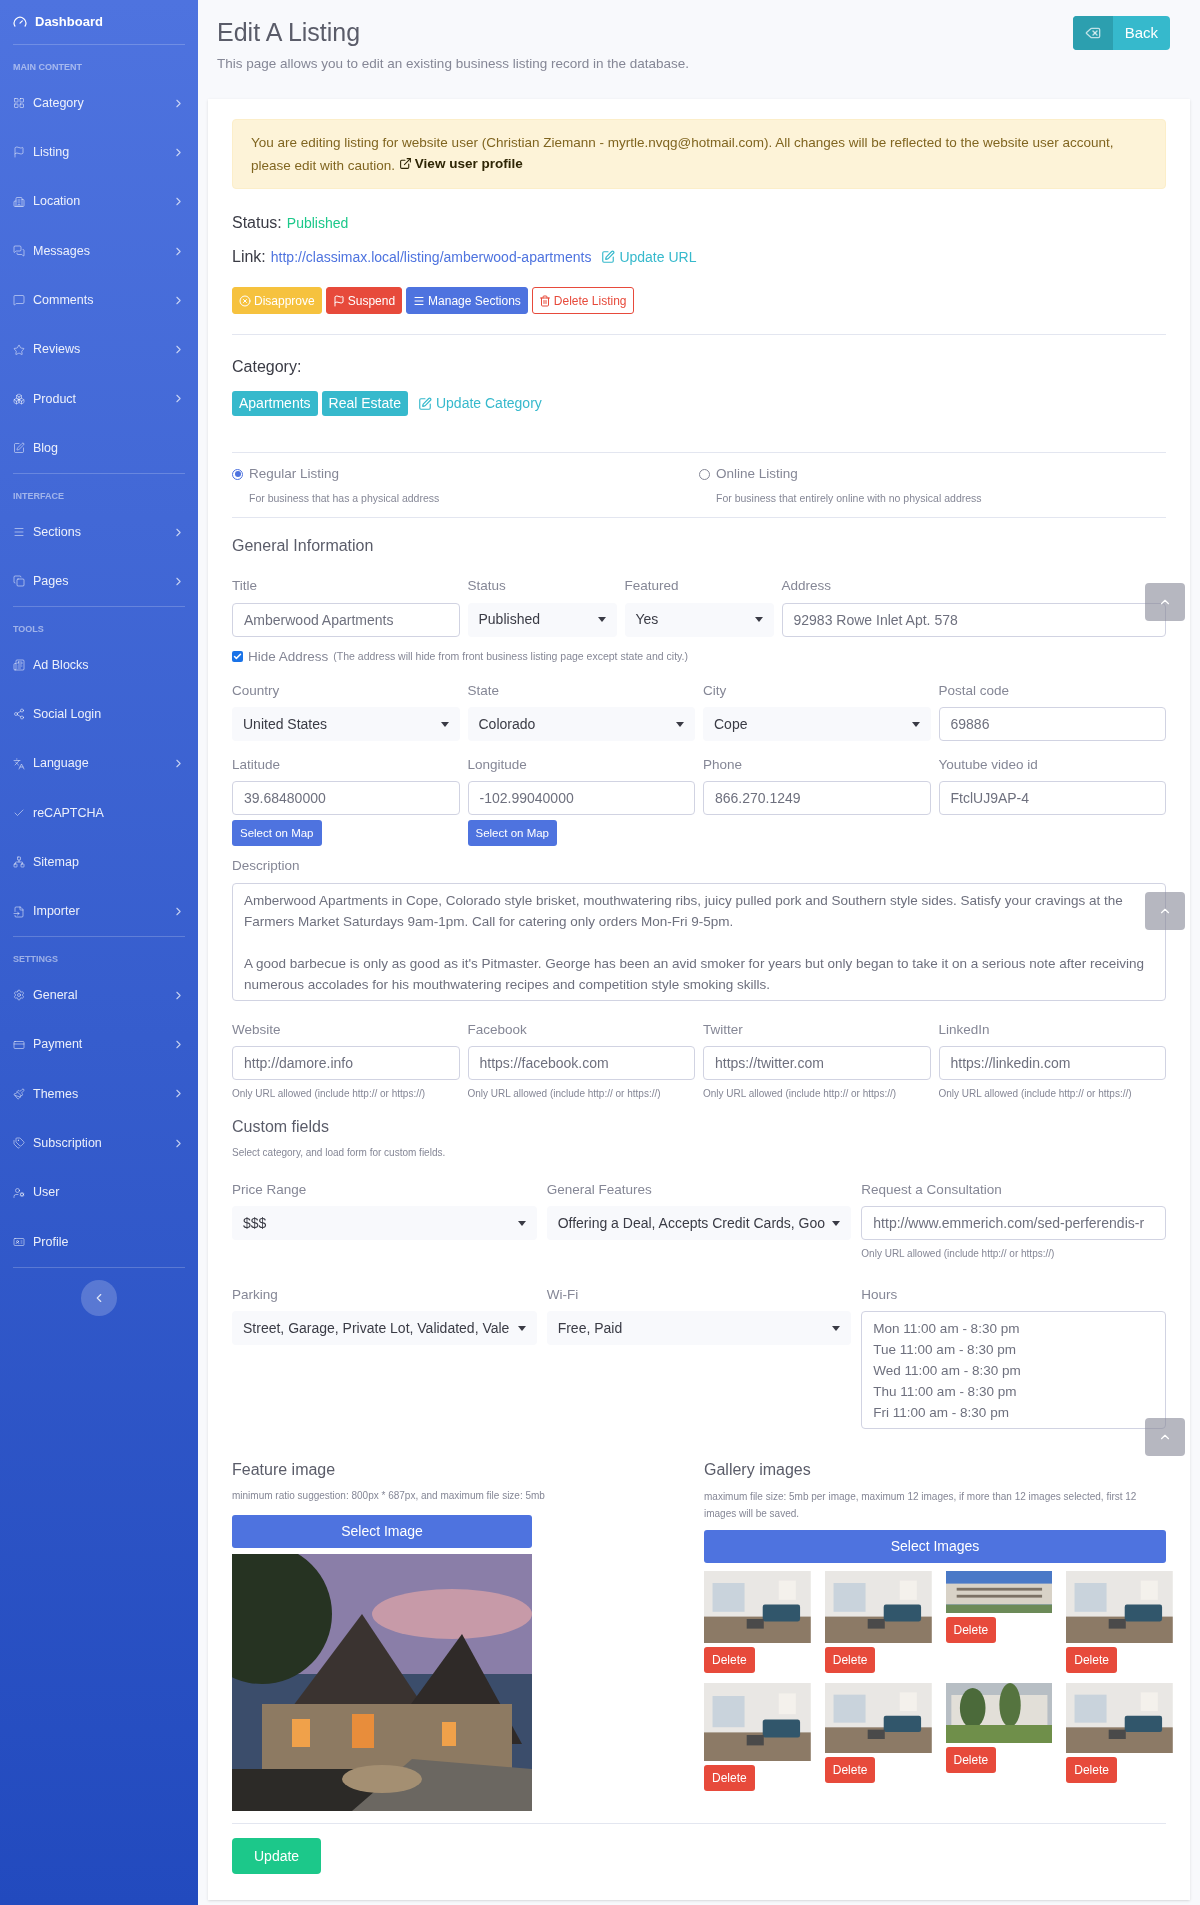  Describe the element at coordinates (757, 474) in the screenshot. I see `radio-label: Online Listing` at that location.